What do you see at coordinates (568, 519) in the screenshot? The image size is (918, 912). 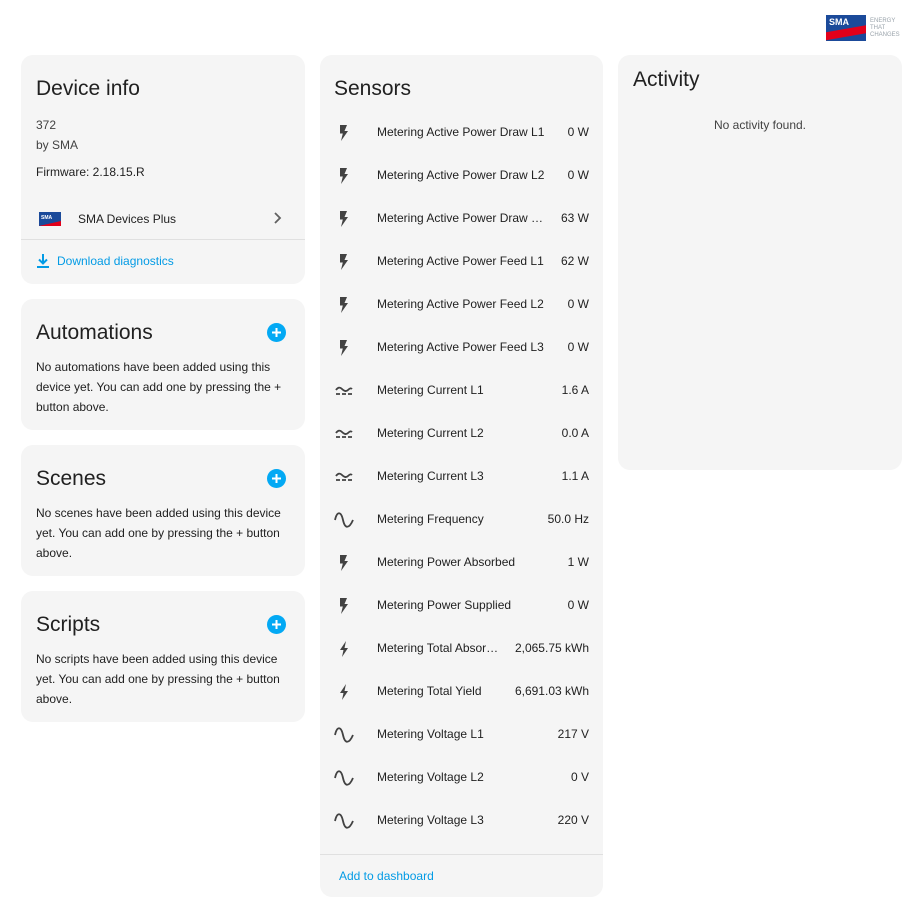 I see `sensor-value: 50.0 Hz` at bounding box center [568, 519].